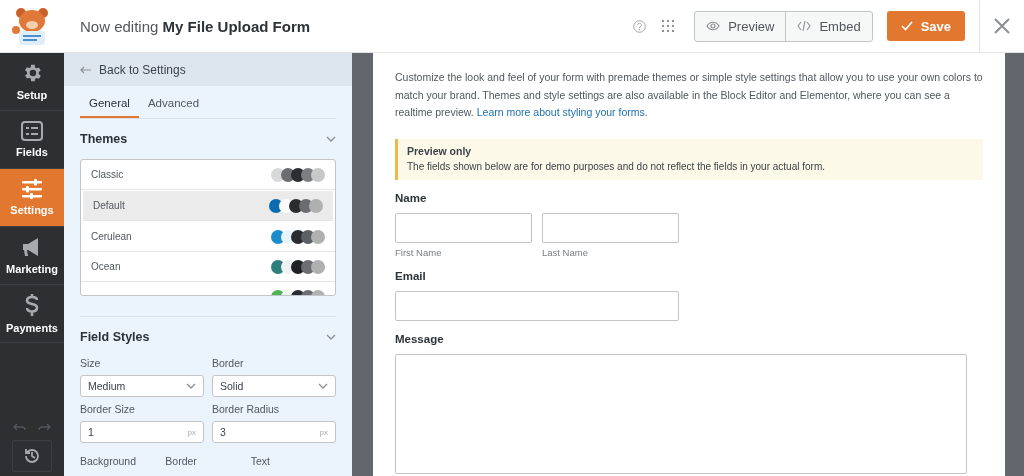 The image size is (1024, 476). I want to click on styling-link: Learn more about styling your forms, so click(560, 112).